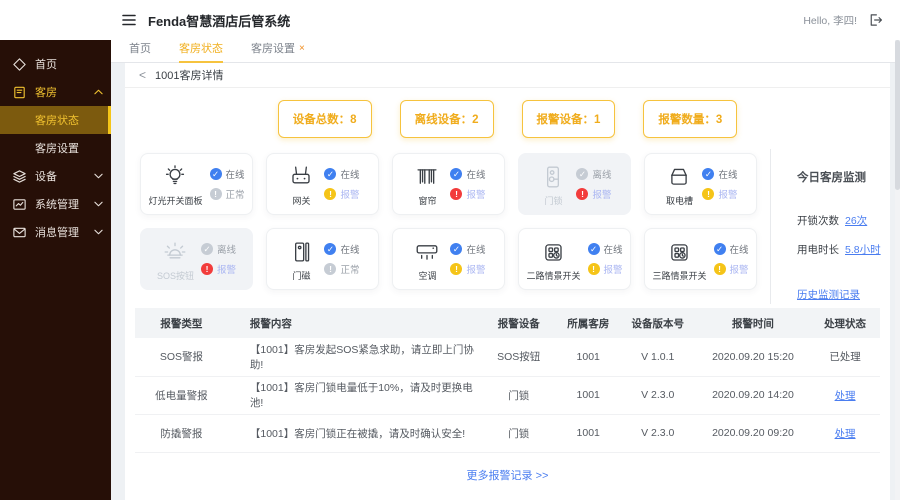 The width and height of the screenshot is (900, 500). I want to click on user-greeting: Hello, 李四!, so click(830, 20).